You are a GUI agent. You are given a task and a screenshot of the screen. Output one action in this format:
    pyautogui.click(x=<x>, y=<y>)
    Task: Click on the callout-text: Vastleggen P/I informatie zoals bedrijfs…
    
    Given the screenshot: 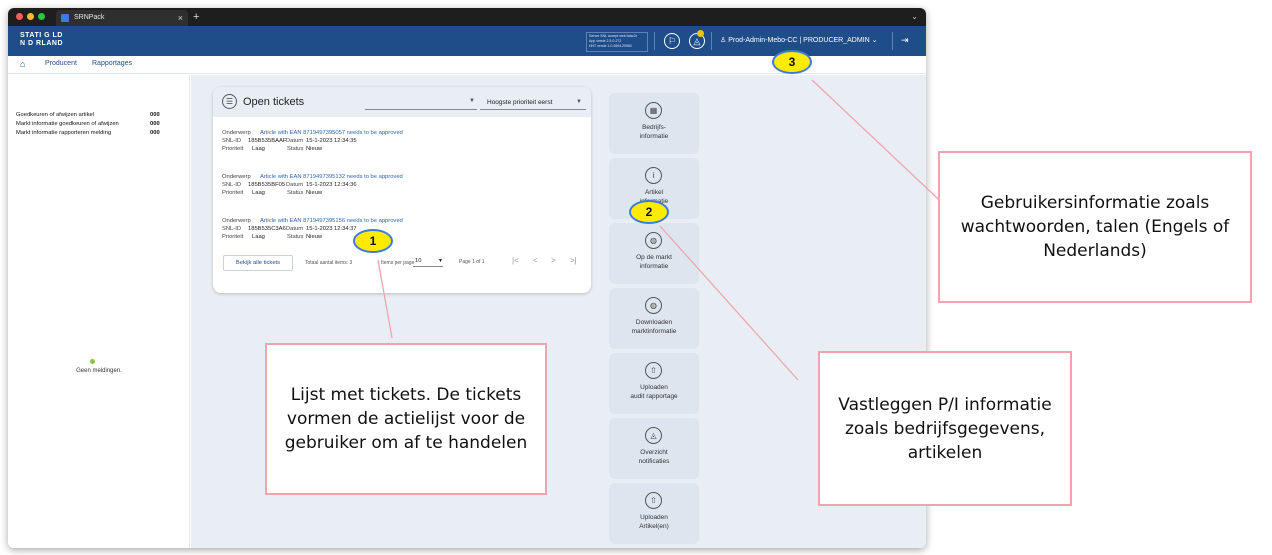 What is the action you would take?
    pyautogui.click(x=945, y=428)
    